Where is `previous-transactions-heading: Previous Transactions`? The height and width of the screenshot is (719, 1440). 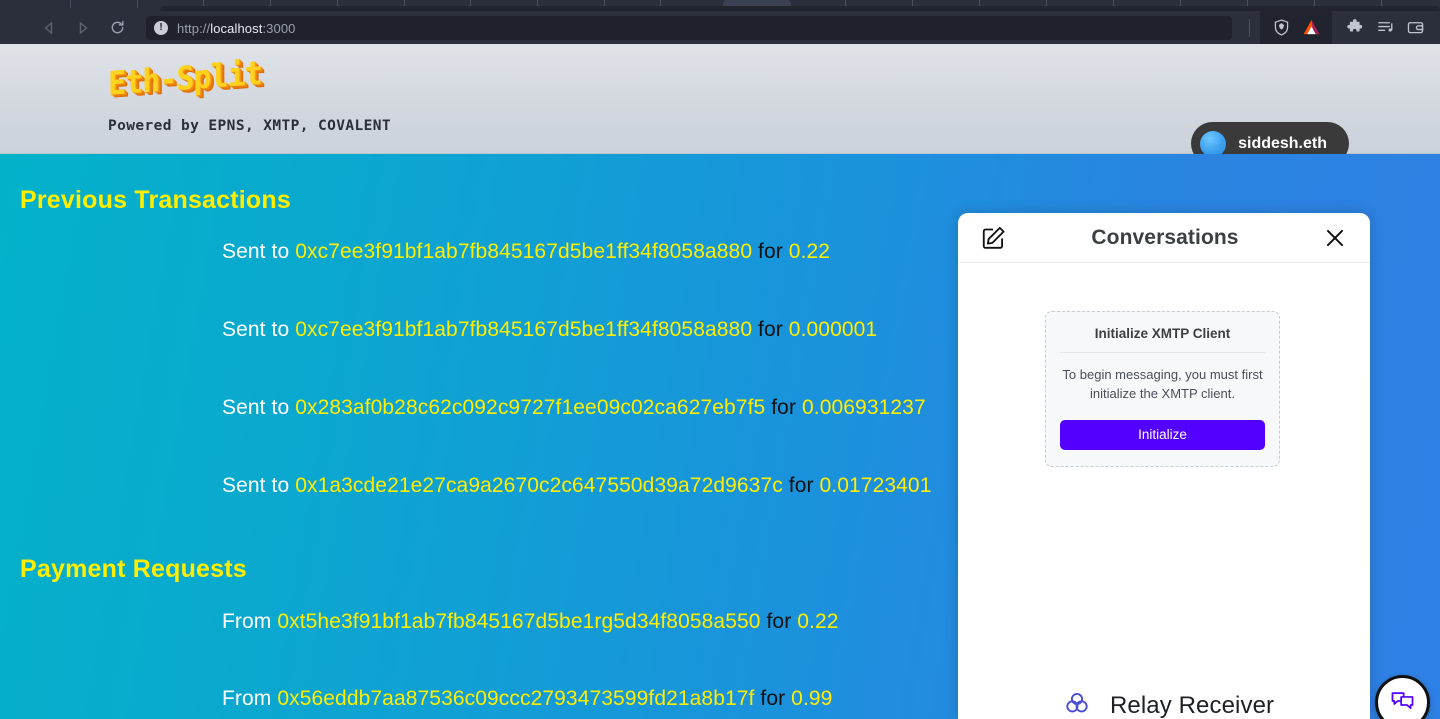
previous-transactions-heading: Previous Transactions is located at coordinates (155, 200).